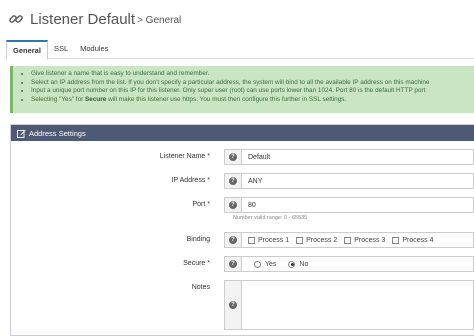 This screenshot has width=474, height=336. What do you see at coordinates (21, 133) in the screenshot?
I see `edit-icon` at bounding box center [21, 133].